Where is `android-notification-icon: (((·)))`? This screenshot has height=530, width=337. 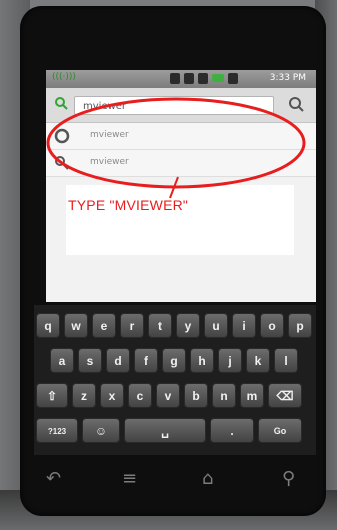 android-notification-icon: (((·))) is located at coordinates (64, 77).